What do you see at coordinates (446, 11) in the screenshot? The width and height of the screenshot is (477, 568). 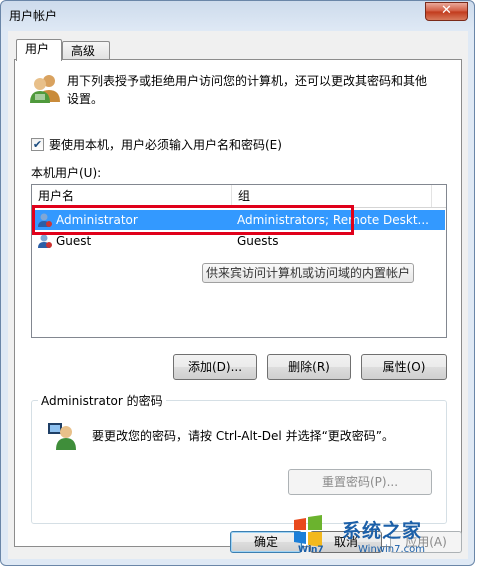 I see `close-button: ✕` at bounding box center [446, 11].